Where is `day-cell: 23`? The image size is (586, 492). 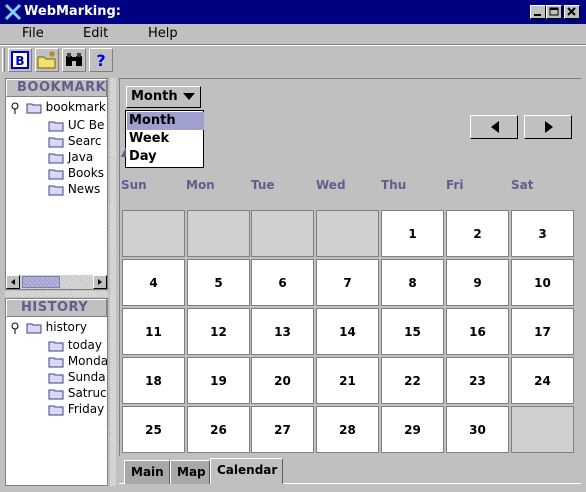
day-cell: 23 is located at coordinates (477, 380).